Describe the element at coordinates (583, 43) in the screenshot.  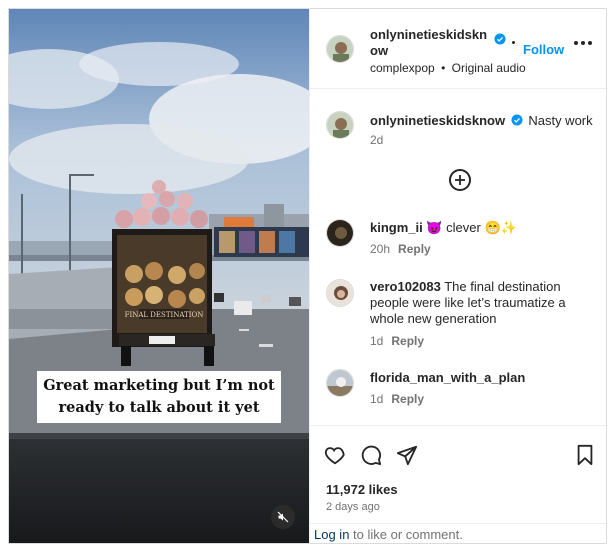
I see `more-options-icon` at that location.